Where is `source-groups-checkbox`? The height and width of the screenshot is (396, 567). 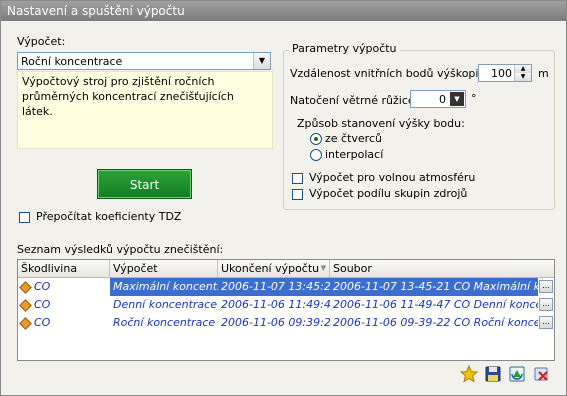
source-groups-checkbox is located at coordinates (297, 194).